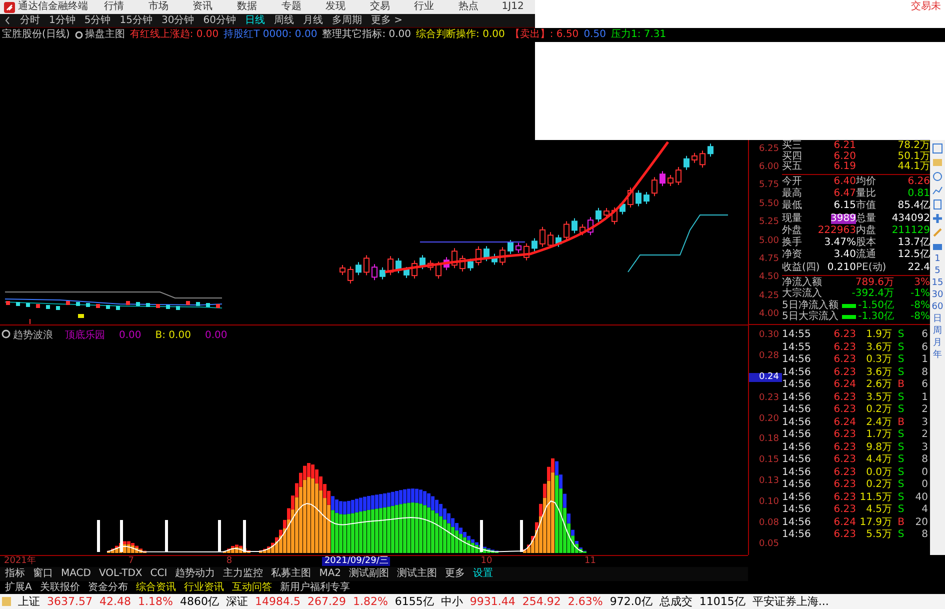  Describe the element at coordinates (769, 545) in the screenshot. I see `axis-label: 0.05` at that location.